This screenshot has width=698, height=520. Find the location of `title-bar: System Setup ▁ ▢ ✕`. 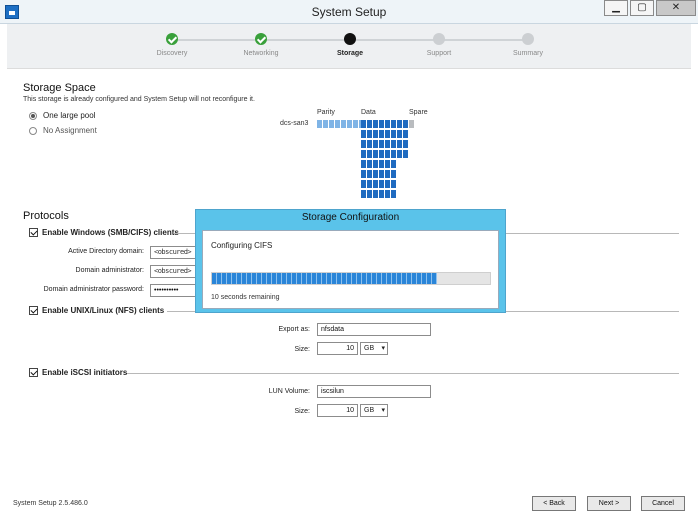

title-bar: System Setup ▁ ▢ ✕ is located at coordinates (349, 12).